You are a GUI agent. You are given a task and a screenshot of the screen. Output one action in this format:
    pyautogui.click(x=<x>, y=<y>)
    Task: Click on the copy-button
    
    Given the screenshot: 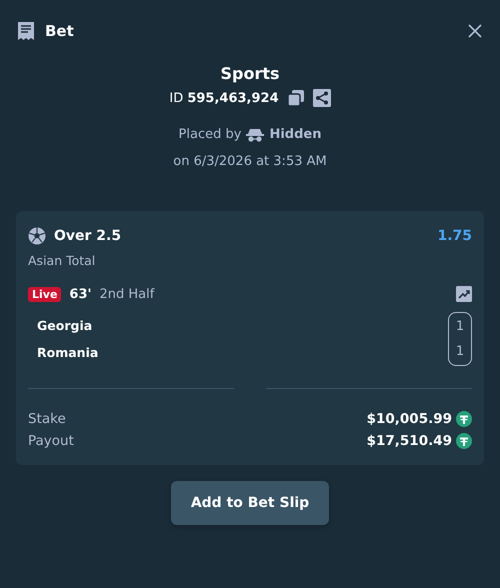 What is the action you would take?
    pyautogui.click(x=295, y=98)
    